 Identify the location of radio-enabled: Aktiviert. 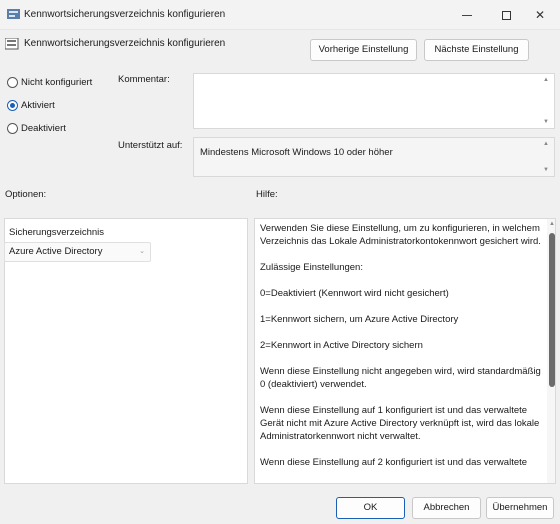
(31, 105).